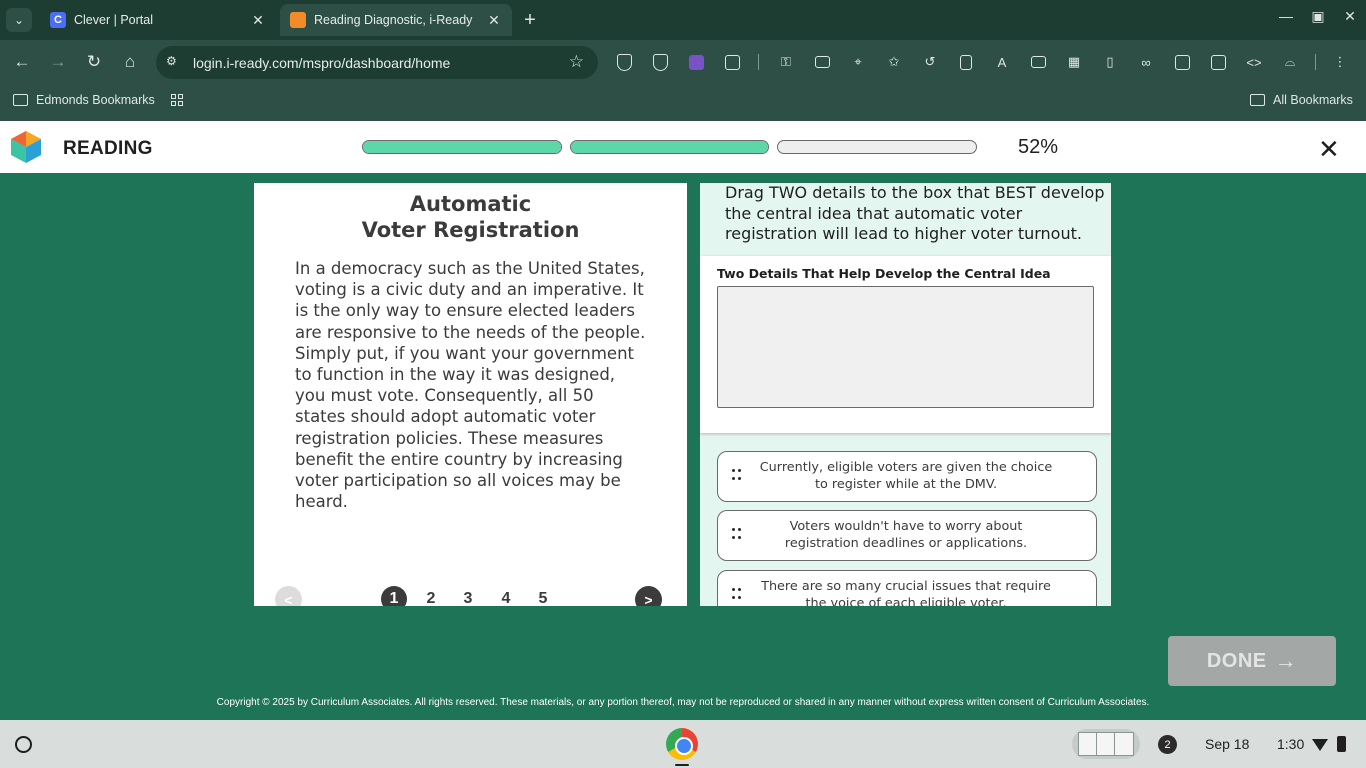  Describe the element at coordinates (321, 63) in the screenshot. I see `url-text: login.i-ready.com/mspro/dashboard/home` at that location.